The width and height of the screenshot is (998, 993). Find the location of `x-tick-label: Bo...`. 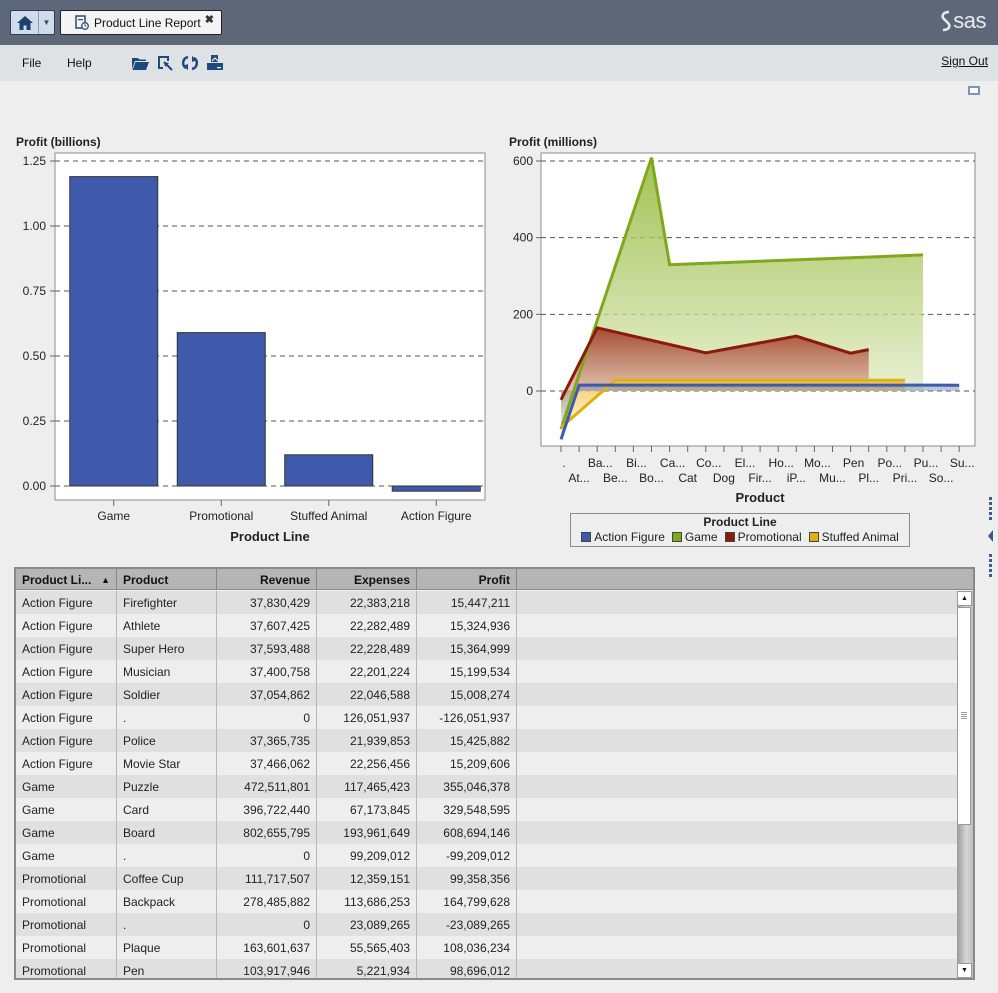

x-tick-label: Bo... is located at coordinates (651, 478).